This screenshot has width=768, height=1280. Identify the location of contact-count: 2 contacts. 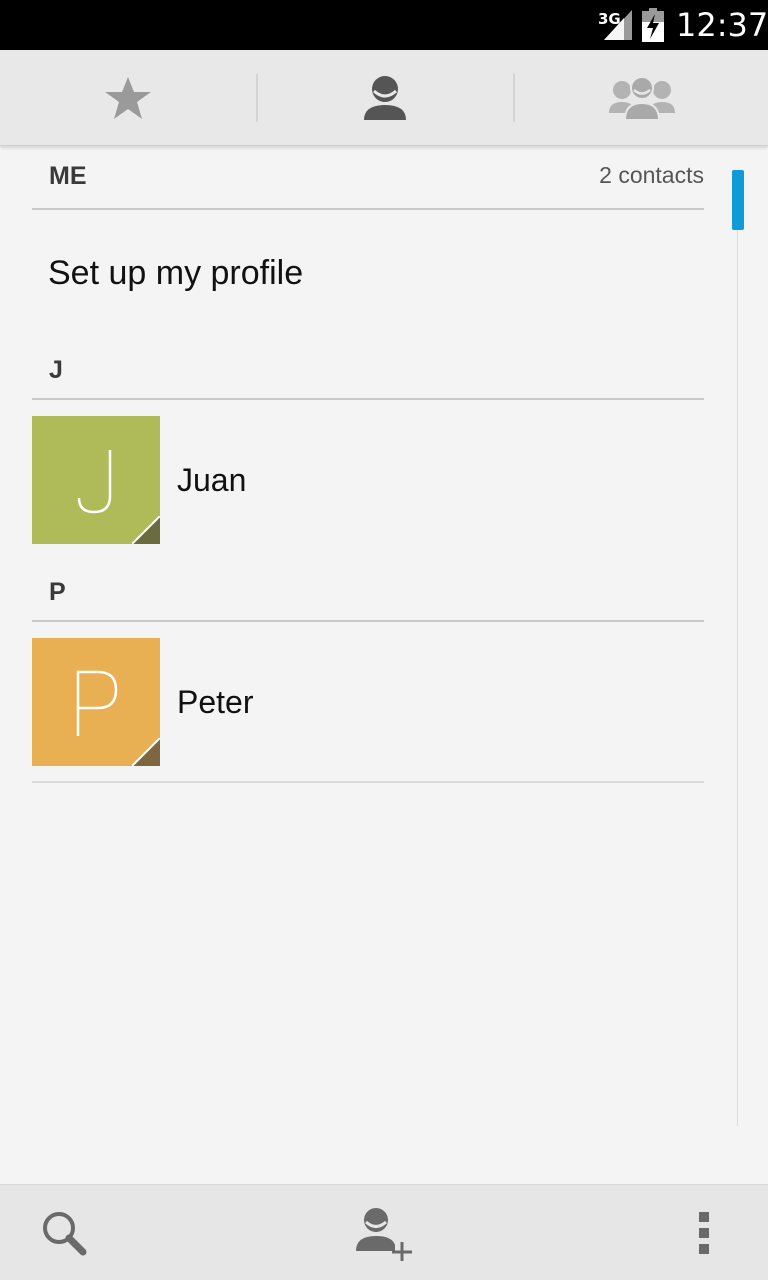
(651, 175).